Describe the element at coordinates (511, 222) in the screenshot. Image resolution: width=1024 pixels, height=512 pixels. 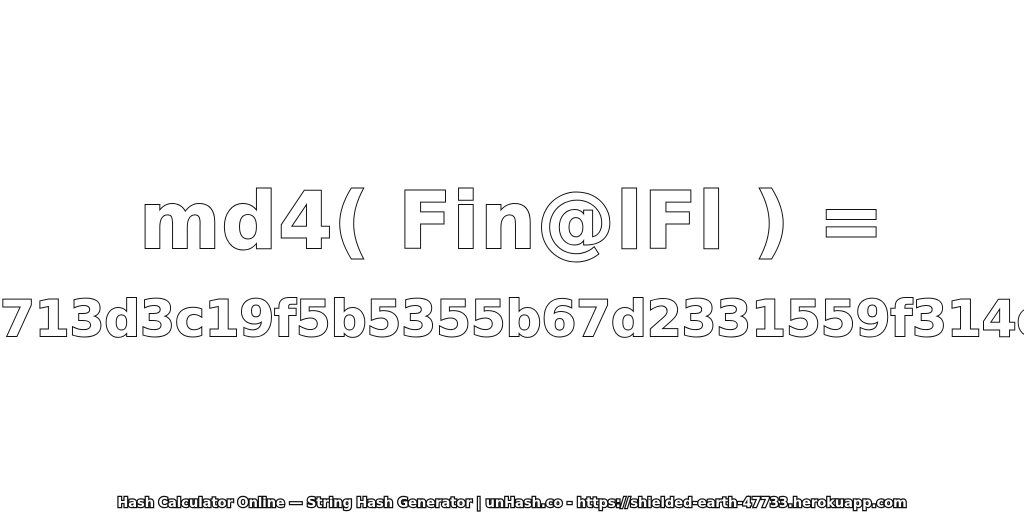
I see `hash-expression: md4( Fin@lFl ) =` at that location.